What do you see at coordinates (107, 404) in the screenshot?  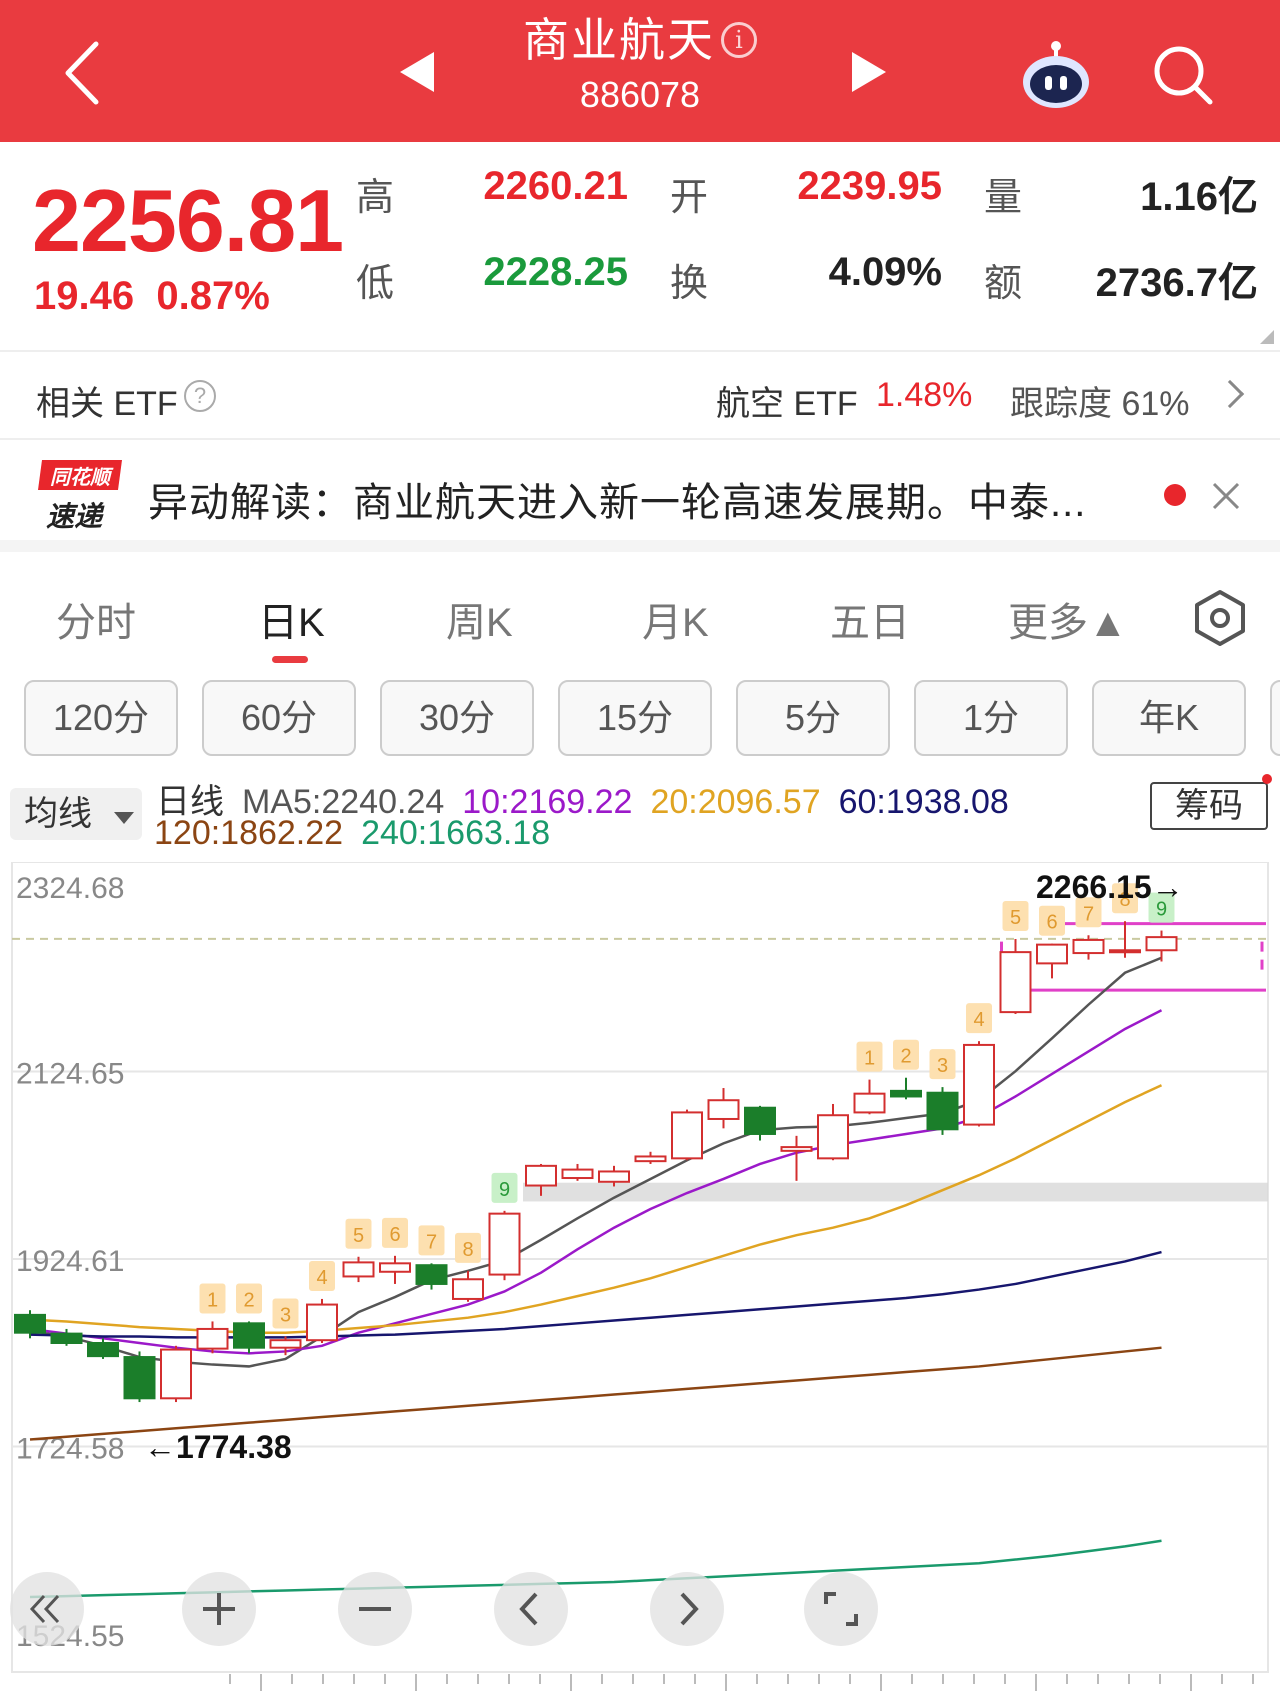 I see `related-etf-label: 相关 ETF` at bounding box center [107, 404].